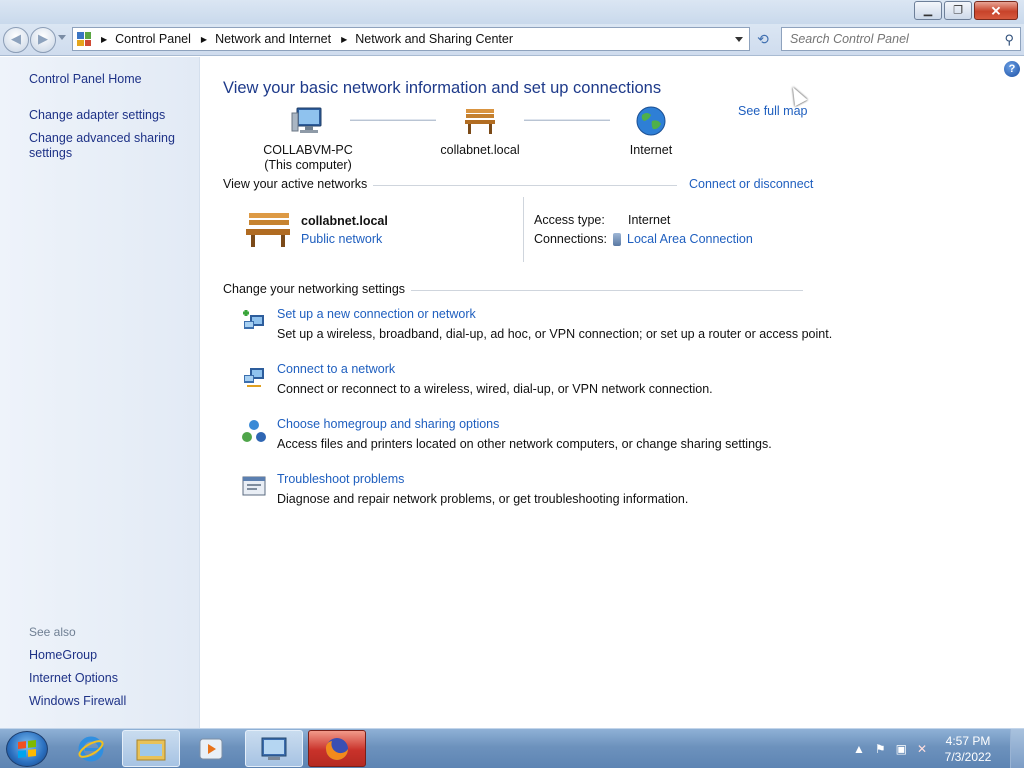 The image size is (1024, 768). I want to click on search-box: ⚲, so click(901, 39).